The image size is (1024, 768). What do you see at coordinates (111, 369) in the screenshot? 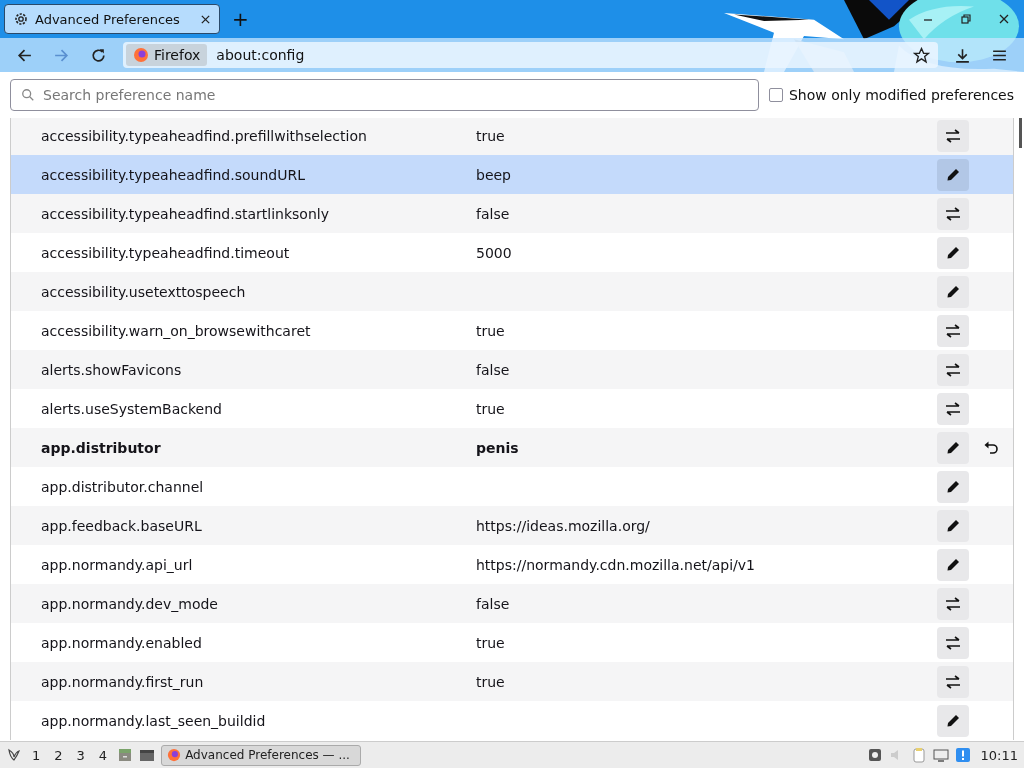
I see `preference-name: alerts.showFavicons` at bounding box center [111, 369].